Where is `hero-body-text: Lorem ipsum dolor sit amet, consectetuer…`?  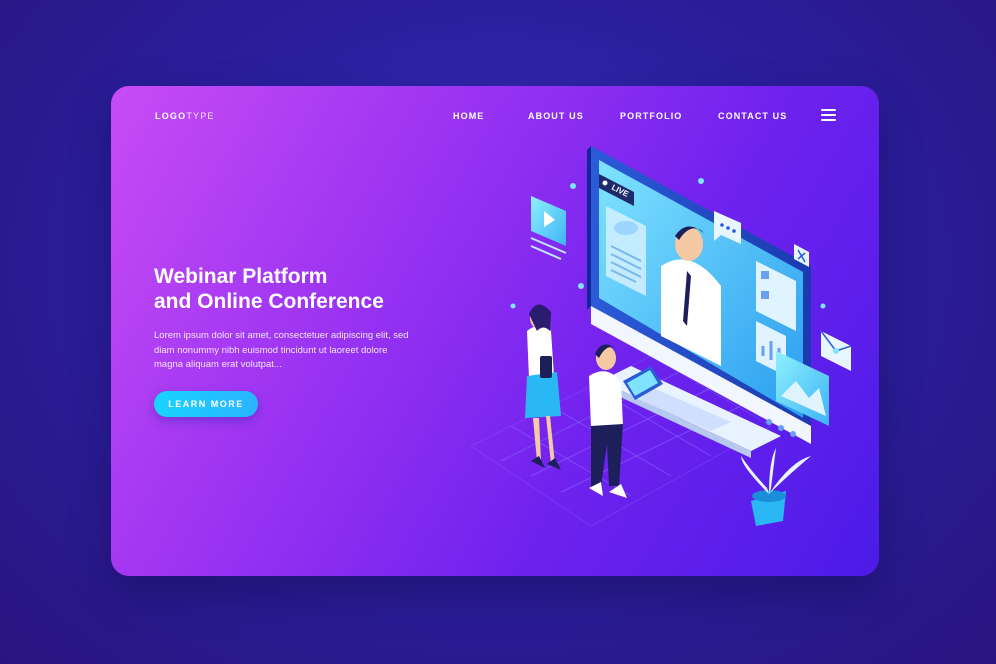 hero-body-text: Lorem ipsum dolor sit amet, consectetuer… is located at coordinates (281, 350).